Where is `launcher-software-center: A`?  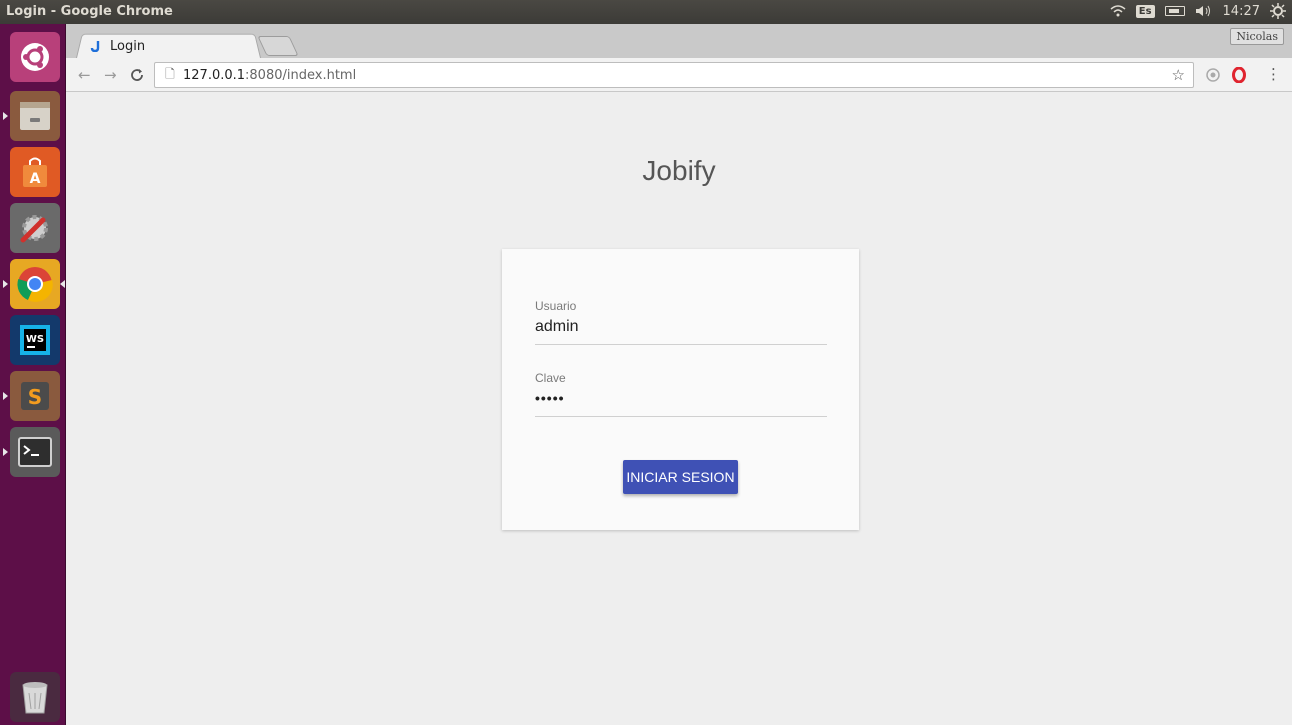 launcher-software-center: A is located at coordinates (35, 172).